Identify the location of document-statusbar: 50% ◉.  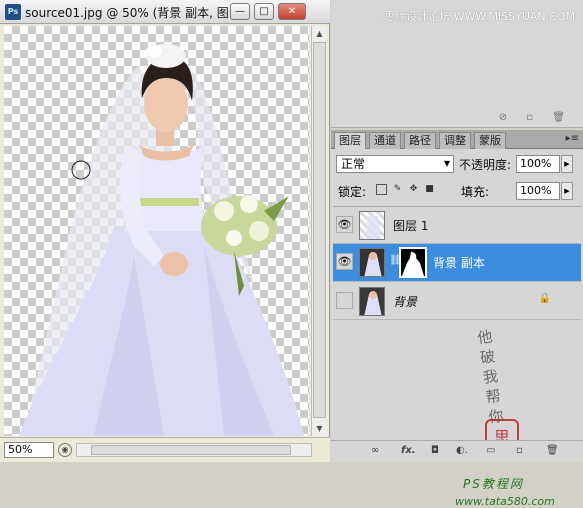
(165, 449).